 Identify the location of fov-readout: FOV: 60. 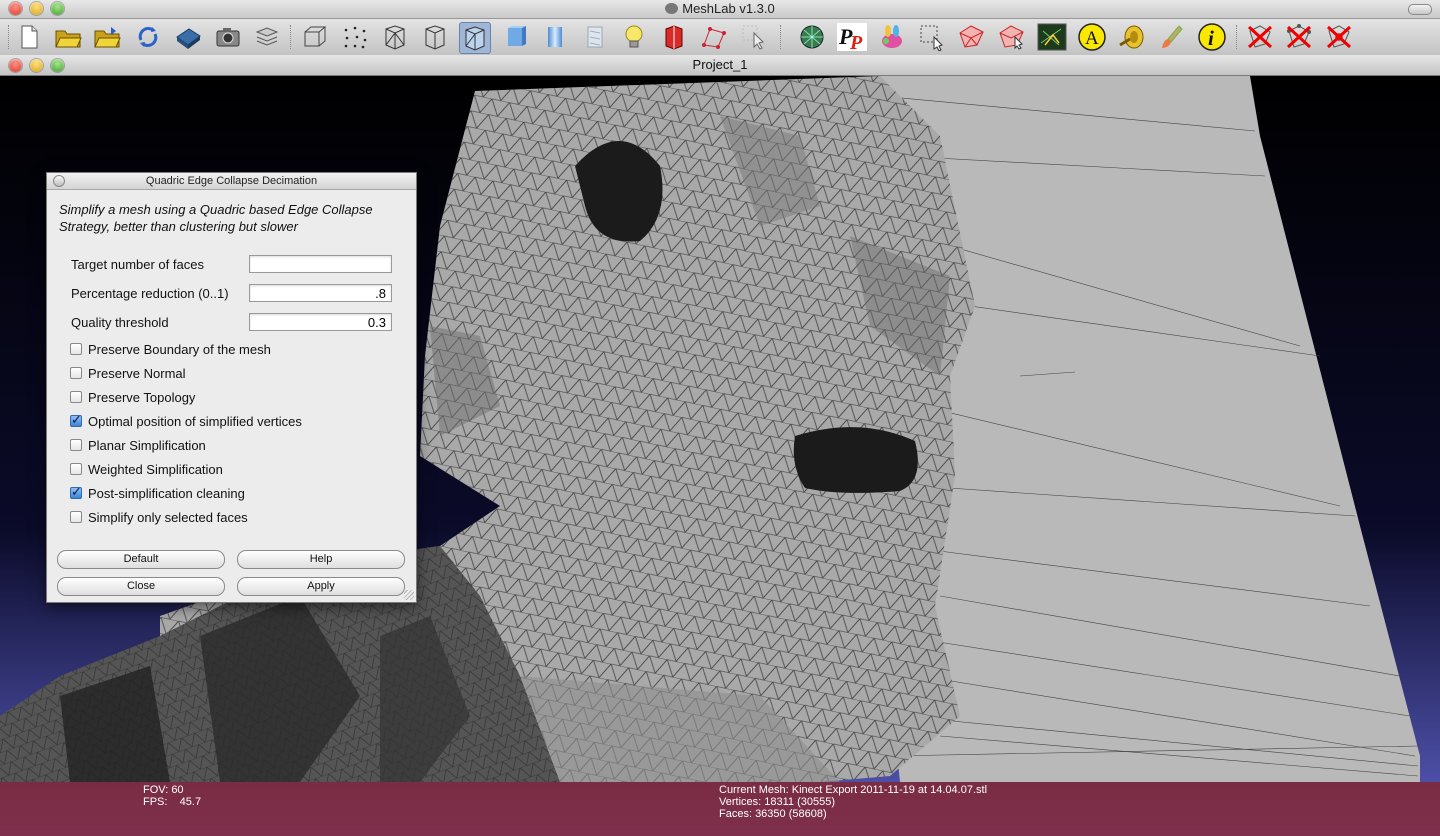
(163, 790).